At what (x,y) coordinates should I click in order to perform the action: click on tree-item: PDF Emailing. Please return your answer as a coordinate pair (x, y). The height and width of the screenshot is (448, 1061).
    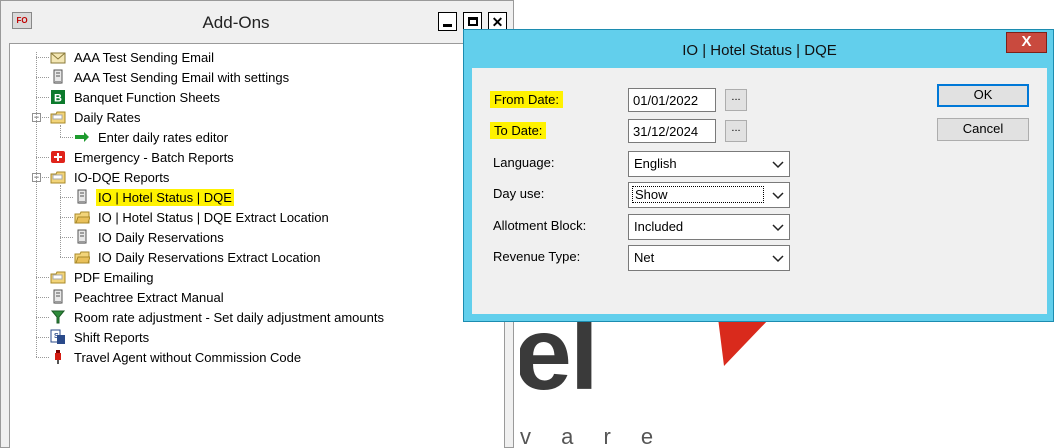
    Looking at the image, I should click on (102, 277).